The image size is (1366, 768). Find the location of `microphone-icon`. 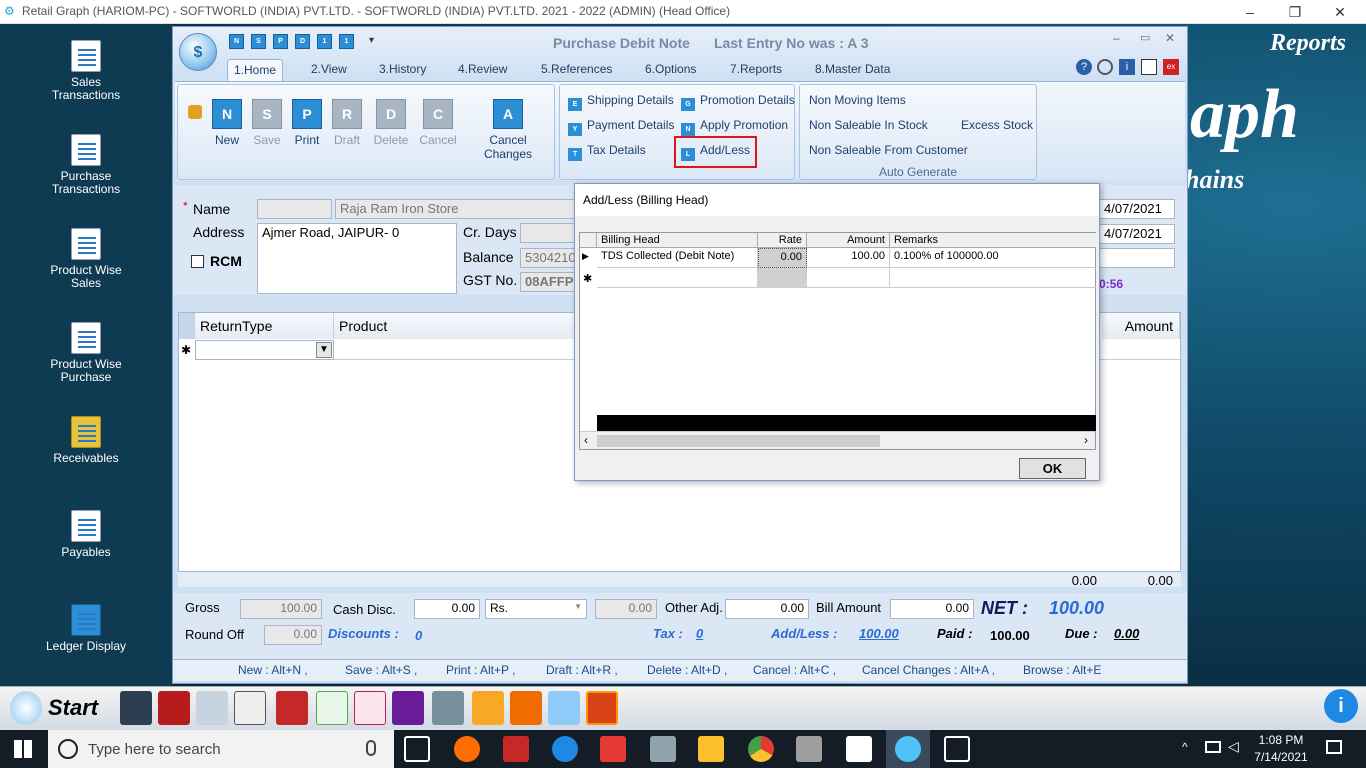

microphone-icon is located at coordinates (371, 748).